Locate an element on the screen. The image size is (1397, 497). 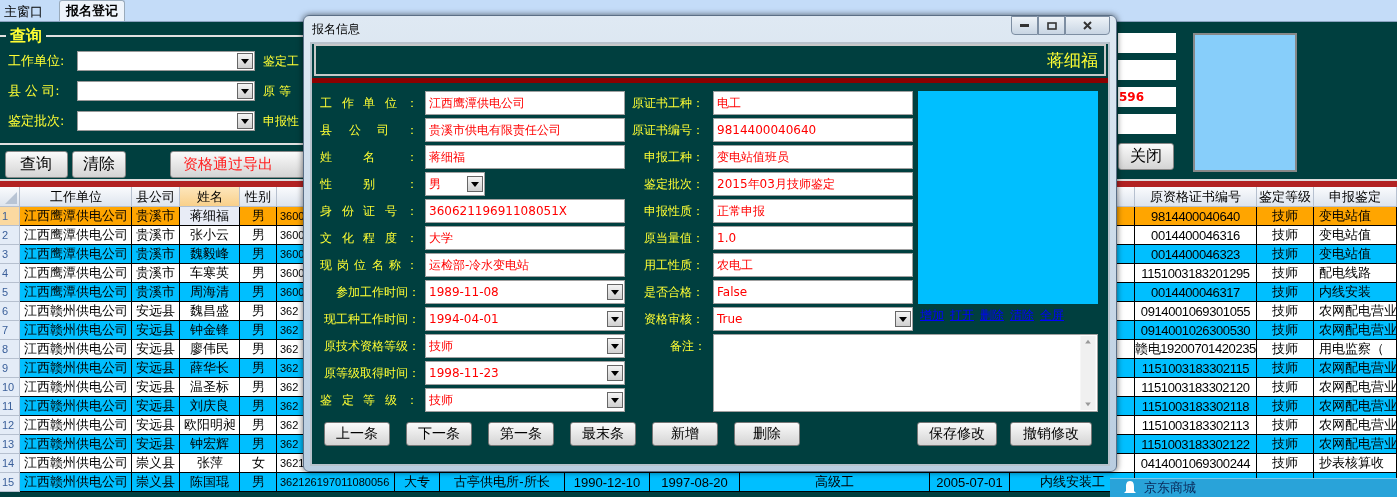
text-field: 电工 is located at coordinates (813, 103).